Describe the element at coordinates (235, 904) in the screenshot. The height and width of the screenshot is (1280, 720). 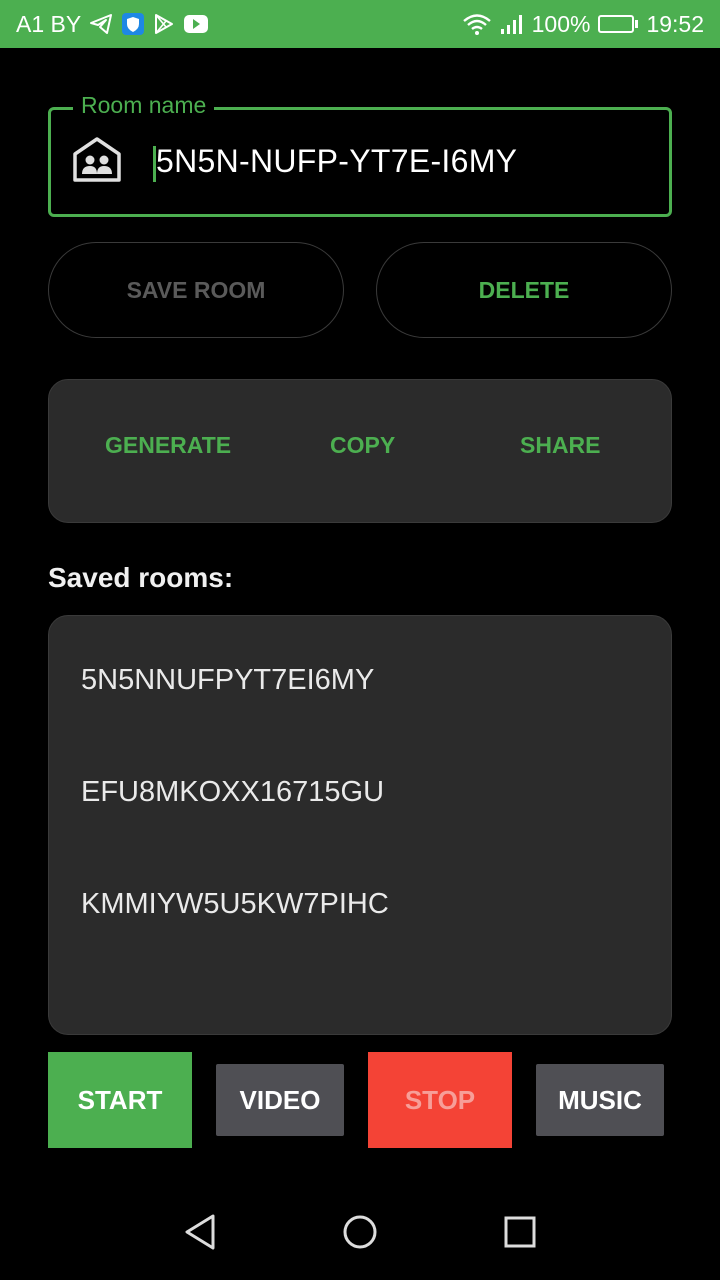
I see `saved-room-item: KMMIYW5U5KW7PIHC` at that location.